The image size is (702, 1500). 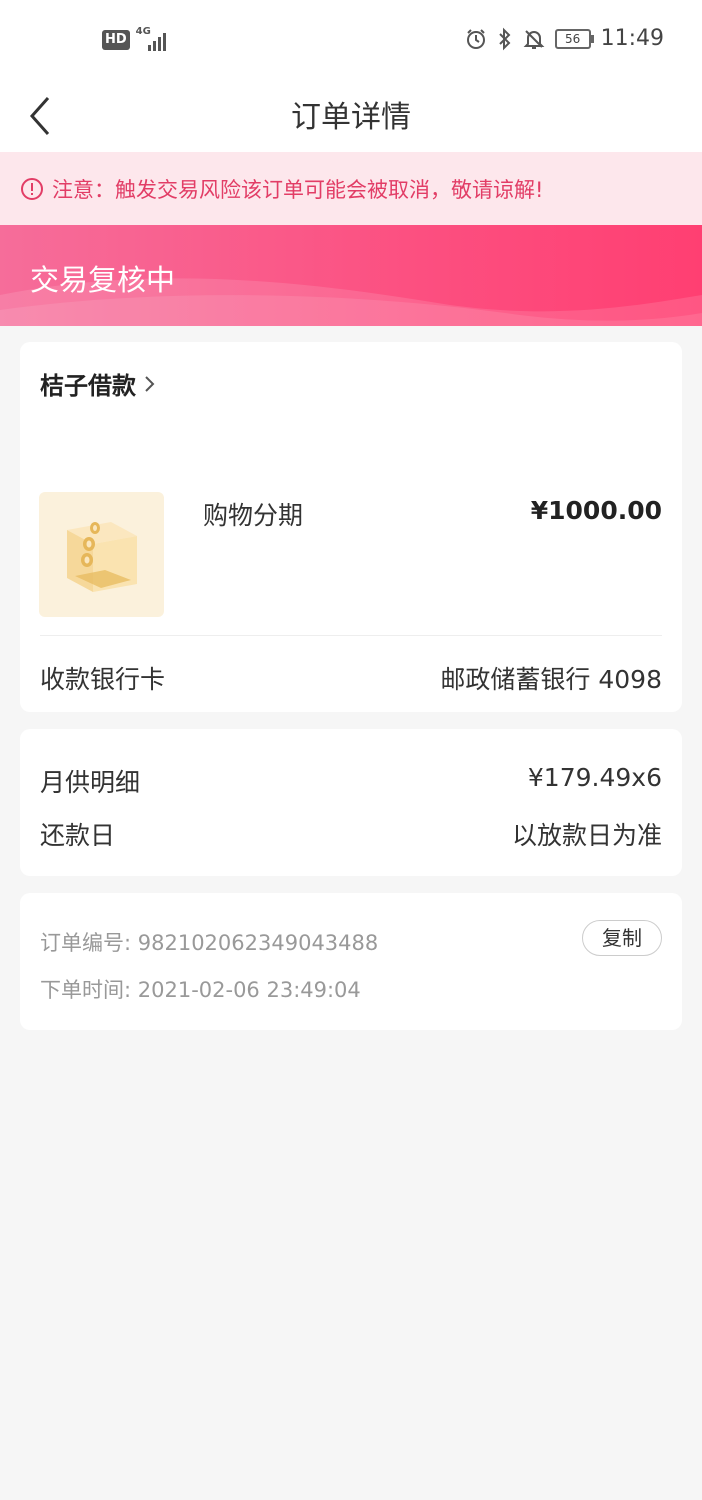 What do you see at coordinates (351, 275) in the screenshot?
I see `status-banner: 交易复核中` at bounding box center [351, 275].